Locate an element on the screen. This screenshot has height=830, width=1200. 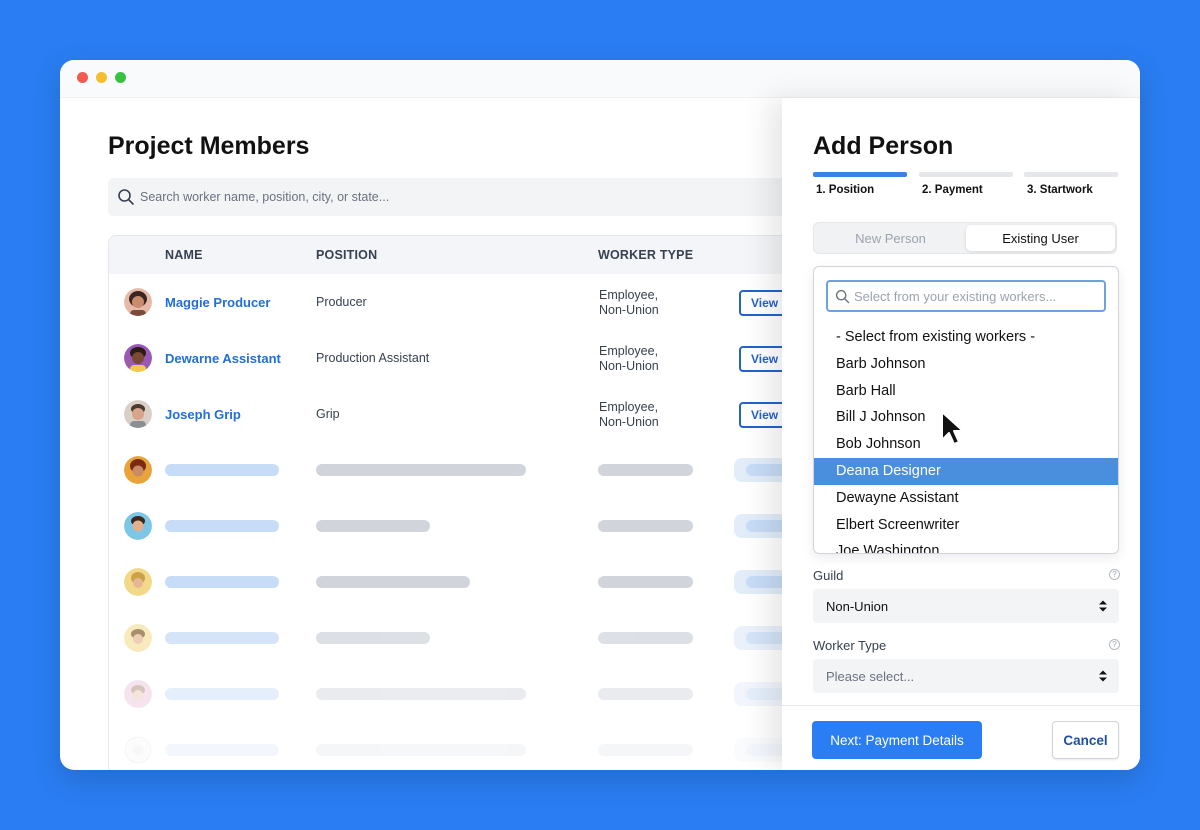
panel-title: Add Person is located at coordinates (883, 146).